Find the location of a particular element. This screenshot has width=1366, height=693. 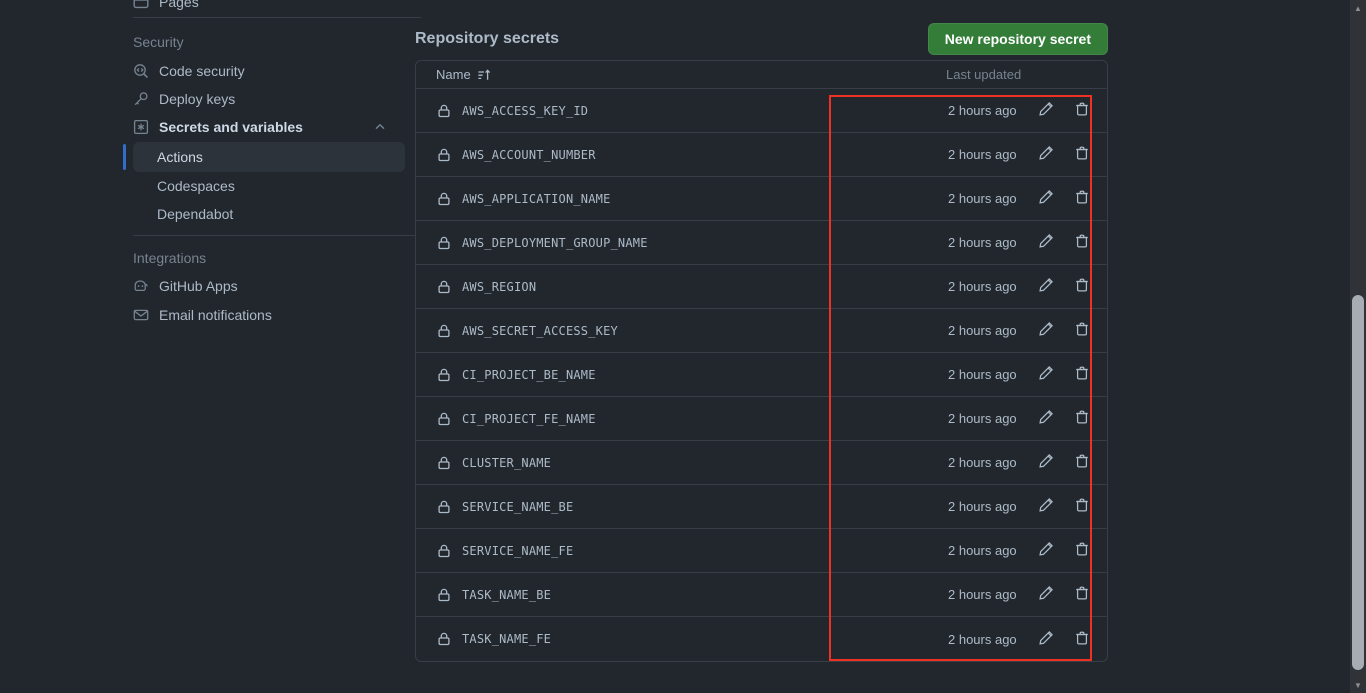

sidebar-item-email-notifications: Email notifications is located at coordinates (260, 315).